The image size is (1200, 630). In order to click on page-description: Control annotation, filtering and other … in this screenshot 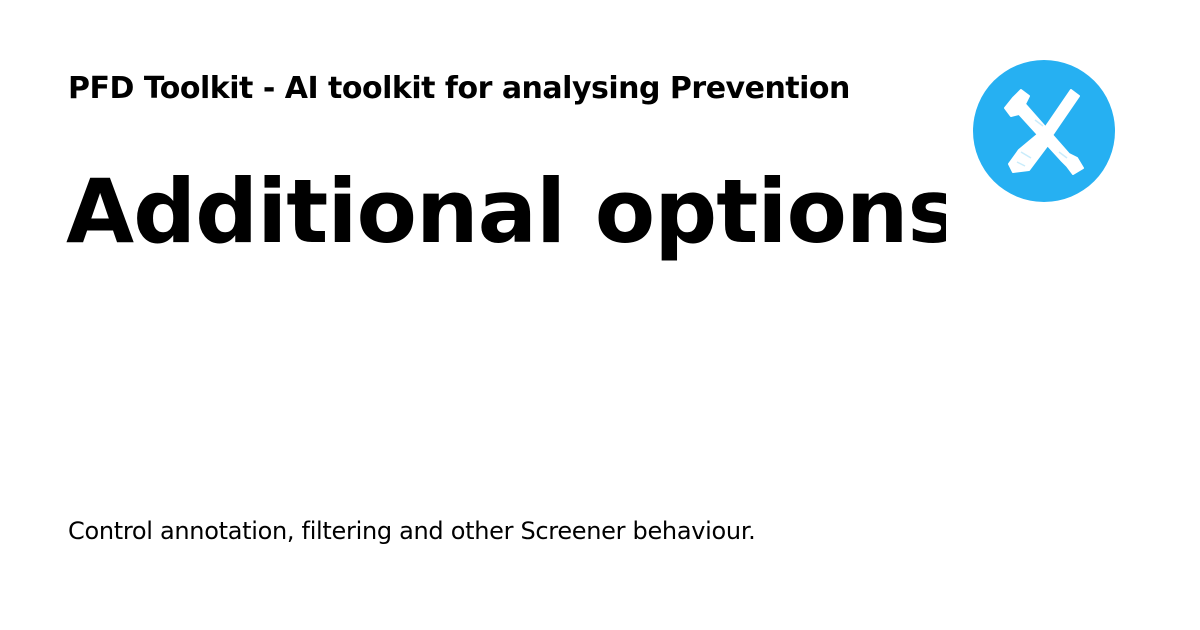, I will do `click(412, 531)`.